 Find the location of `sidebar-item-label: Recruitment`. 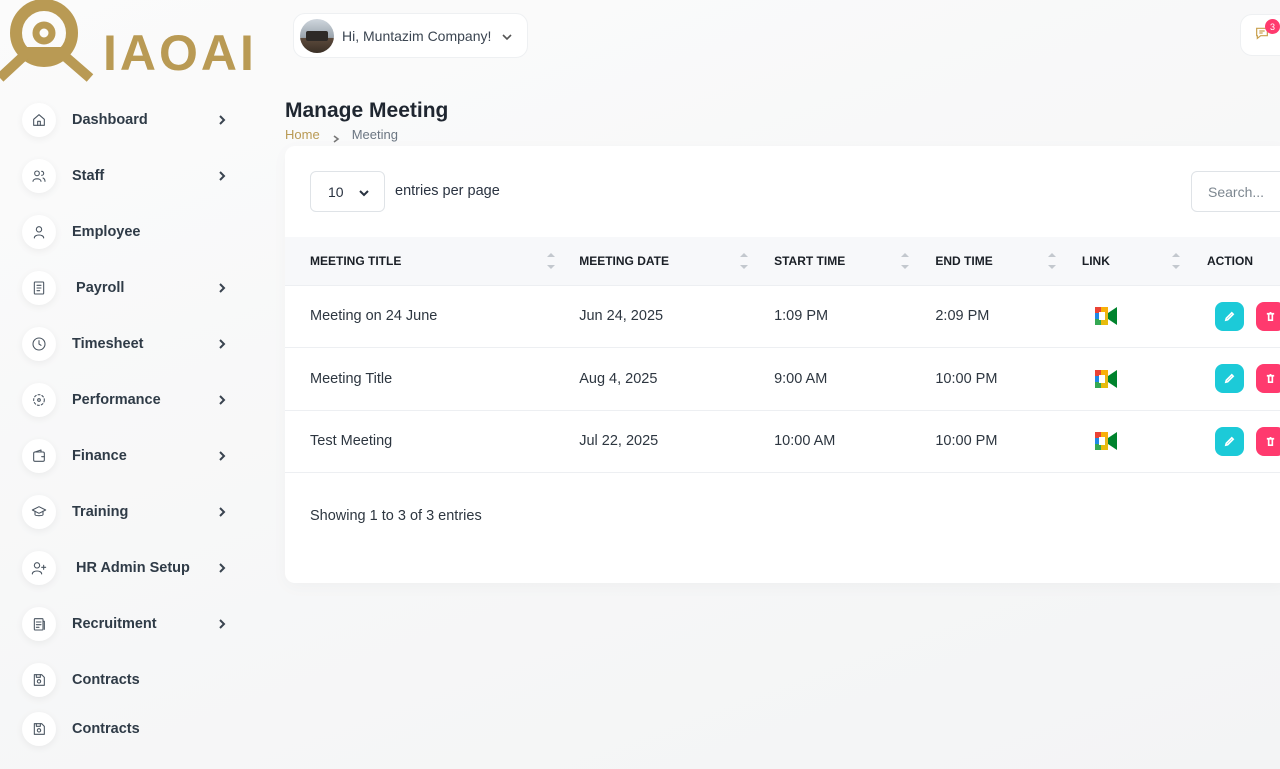

sidebar-item-label: Recruitment is located at coordinates (114, 624).